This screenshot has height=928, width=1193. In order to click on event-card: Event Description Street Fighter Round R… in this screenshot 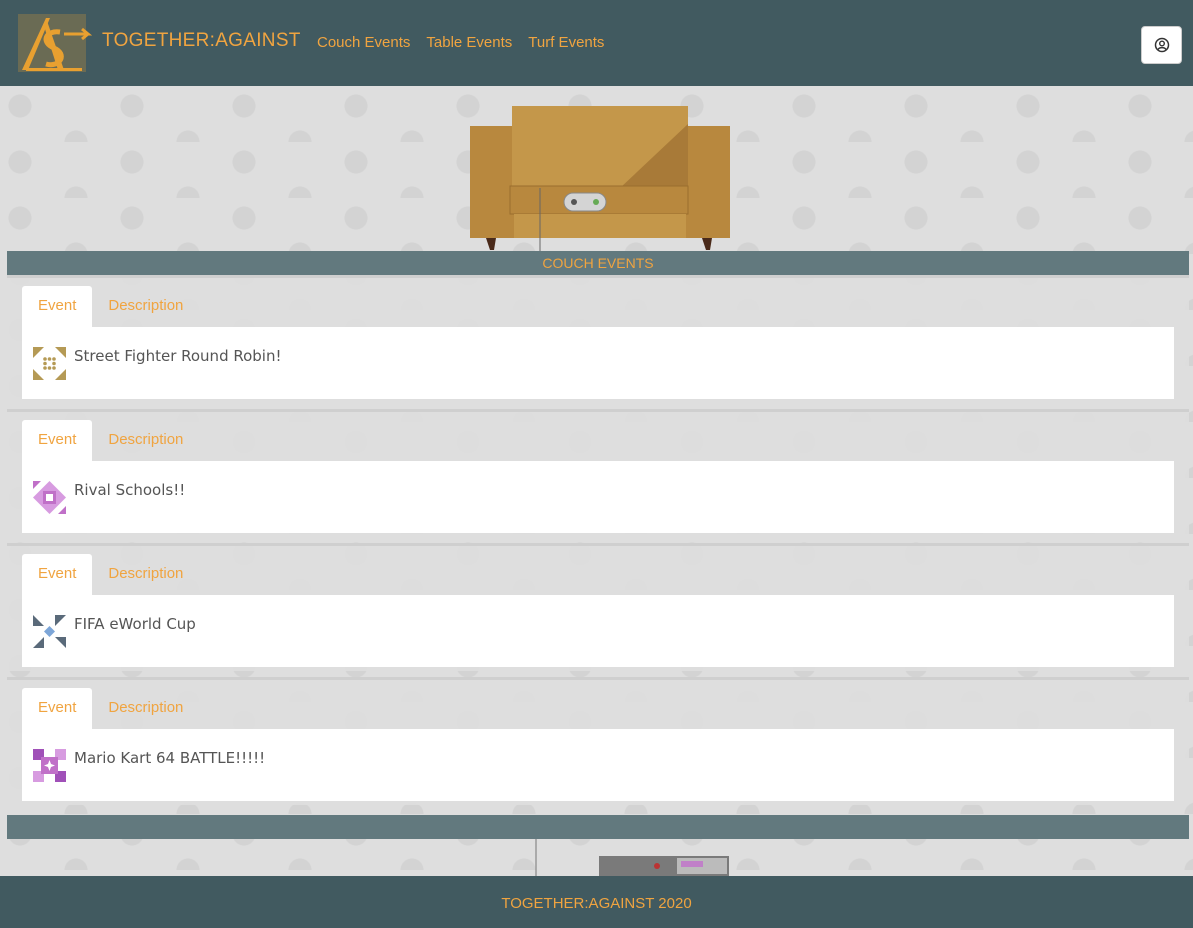, I will do `click(598, 339)`.